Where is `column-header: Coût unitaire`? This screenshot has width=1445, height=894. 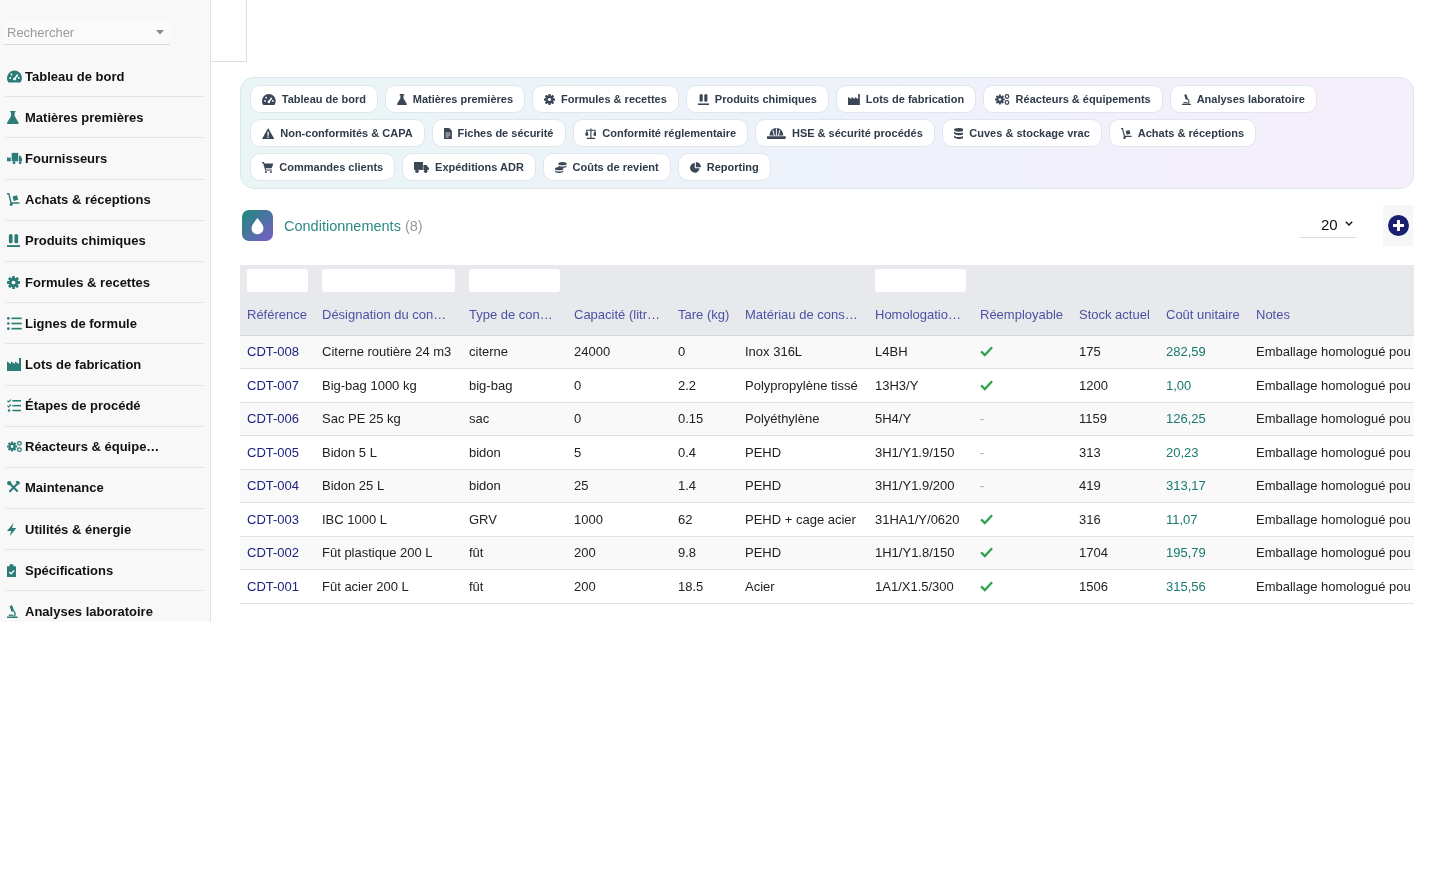
column-header: Coût unitaire is located at coordinates (1204, 315).